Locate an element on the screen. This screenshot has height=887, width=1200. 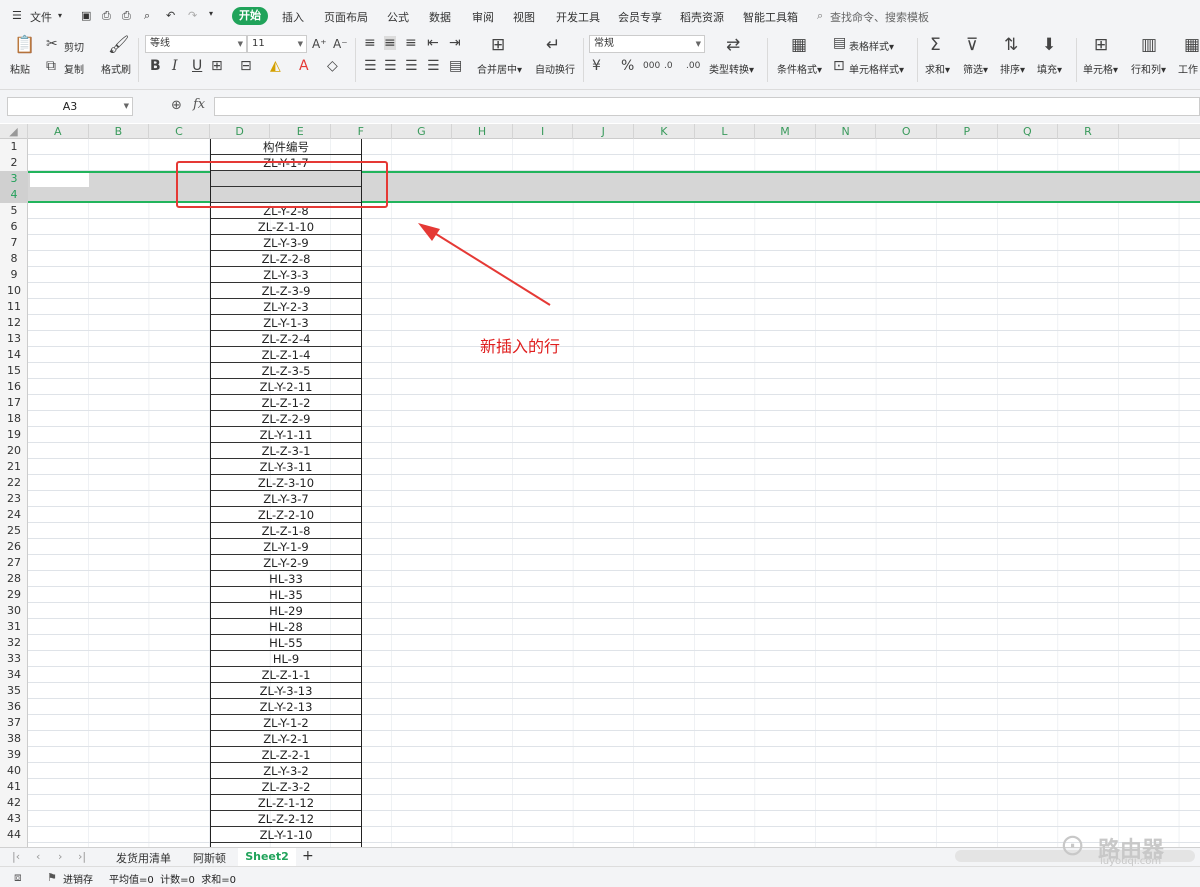
font-color-icon: A is located at coordinates (304, 66).